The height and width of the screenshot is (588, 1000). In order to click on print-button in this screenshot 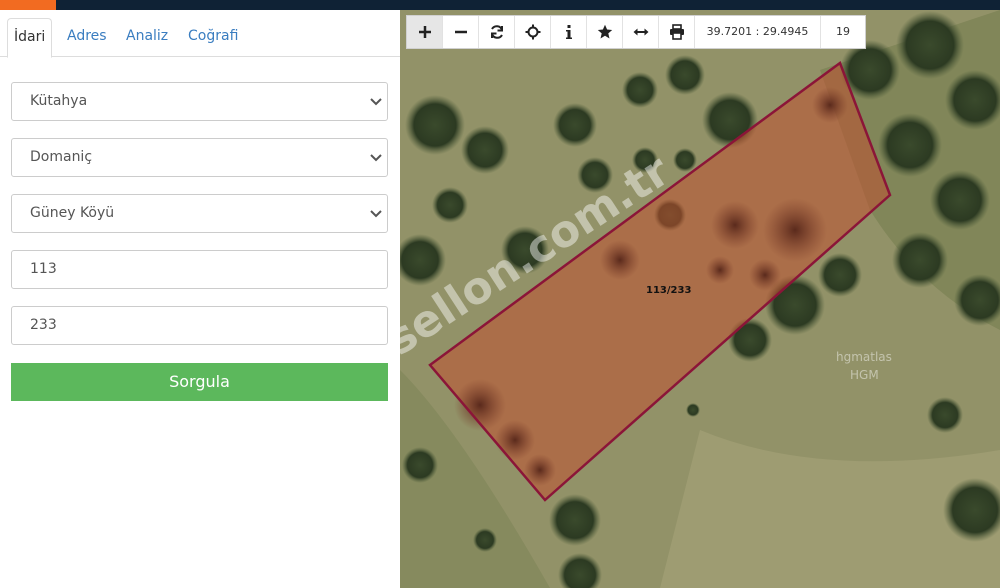, I will do `click(677, 32)`.